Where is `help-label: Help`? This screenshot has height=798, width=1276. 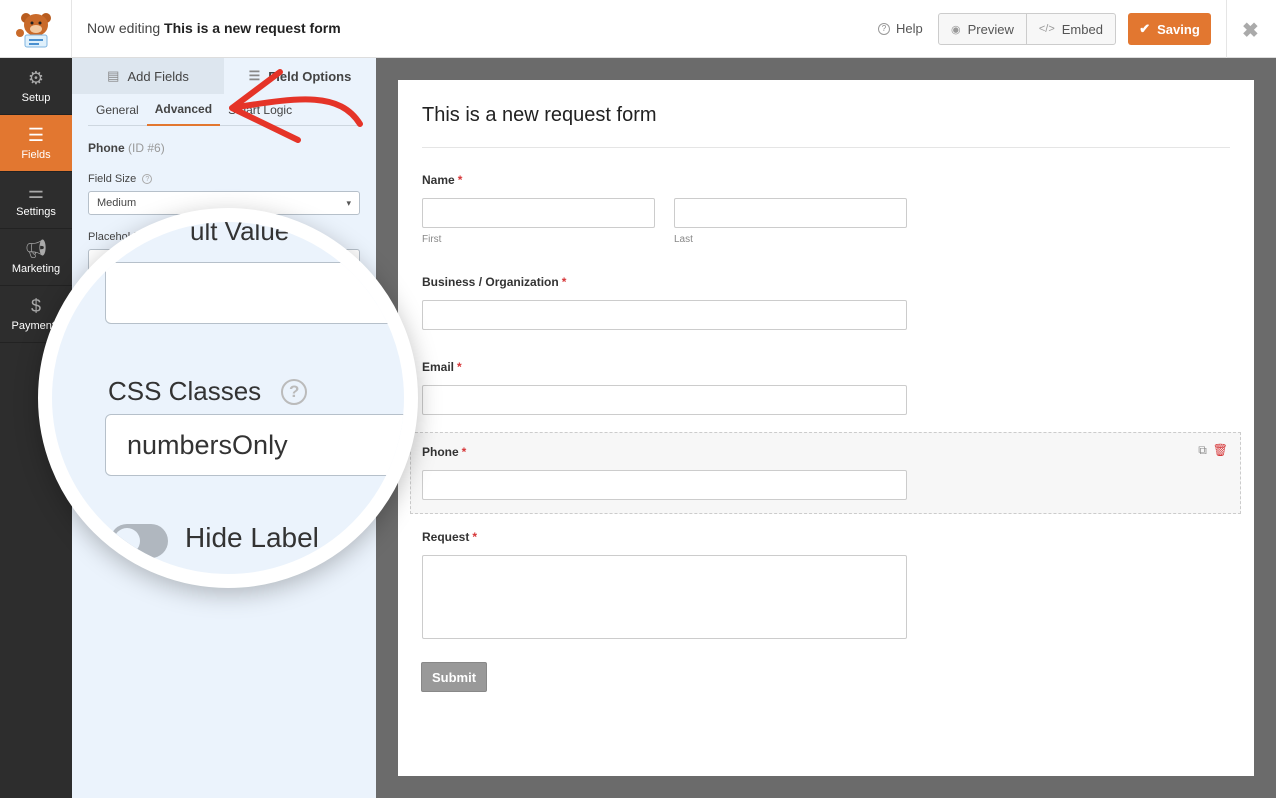 help-label: Help is located at coordinates (909, 28).